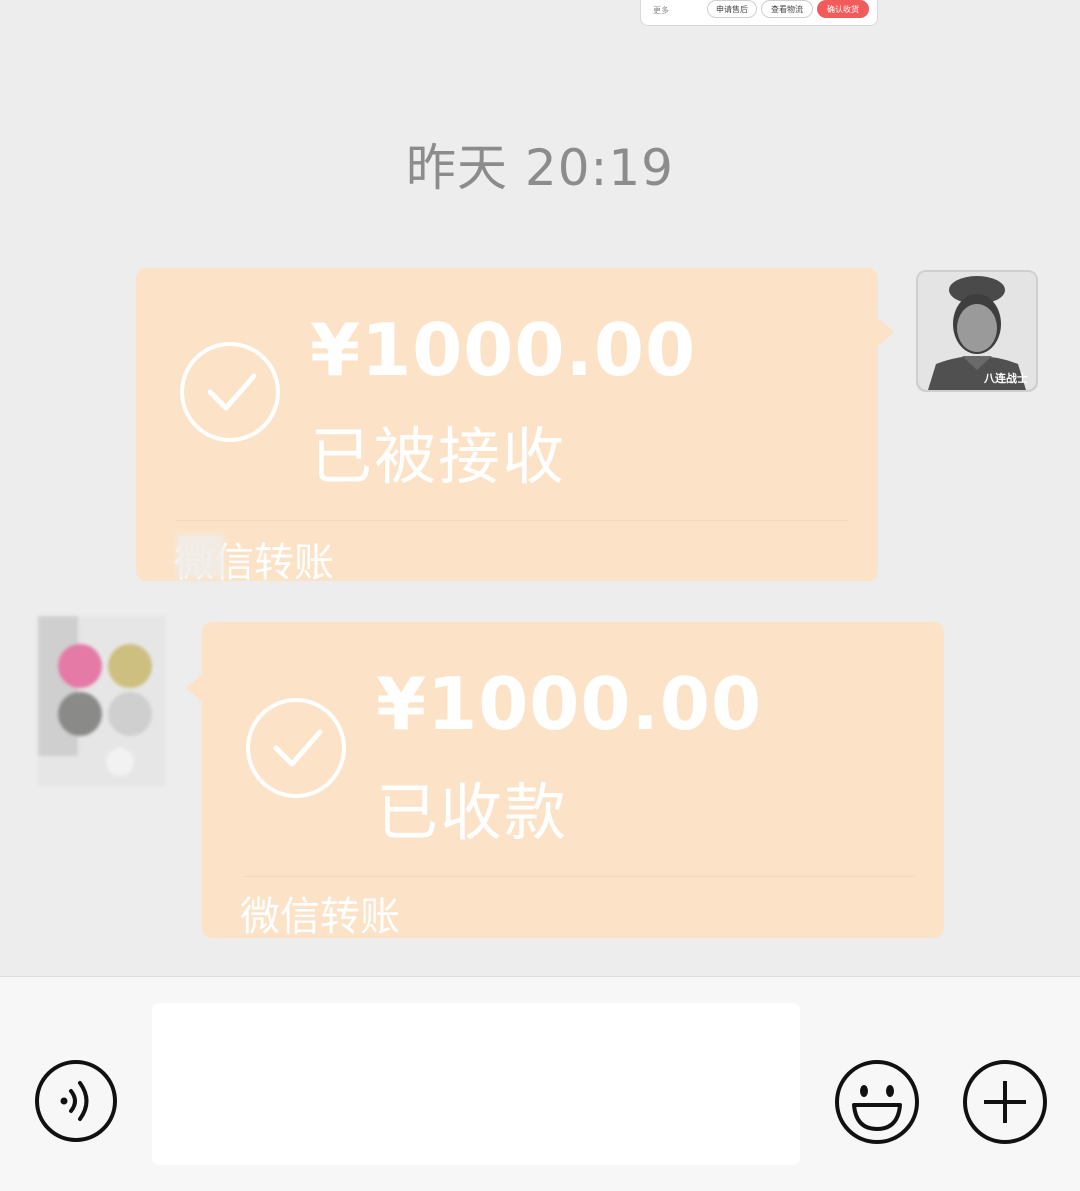 This screenshot has width=1080, height=1191. Describe the element at coordinates (76, 1101) in the screenshot. I see `voice-icon` at that location.